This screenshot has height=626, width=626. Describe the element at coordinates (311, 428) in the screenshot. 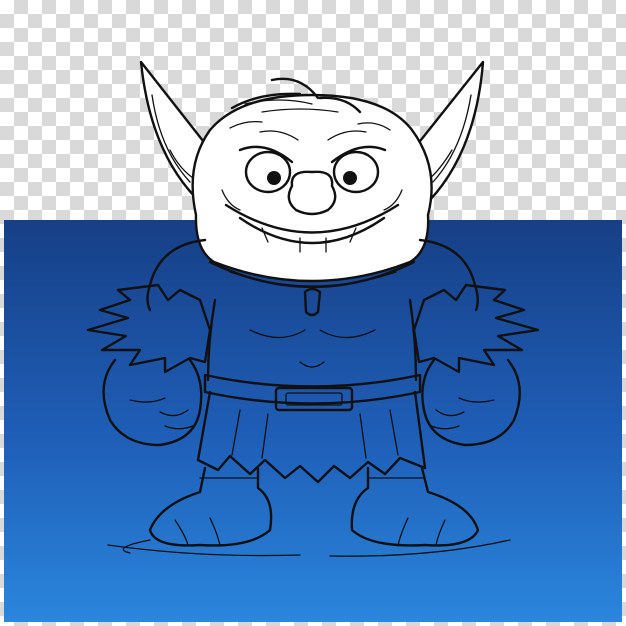

I see `belt-and-loincloth` at that location.